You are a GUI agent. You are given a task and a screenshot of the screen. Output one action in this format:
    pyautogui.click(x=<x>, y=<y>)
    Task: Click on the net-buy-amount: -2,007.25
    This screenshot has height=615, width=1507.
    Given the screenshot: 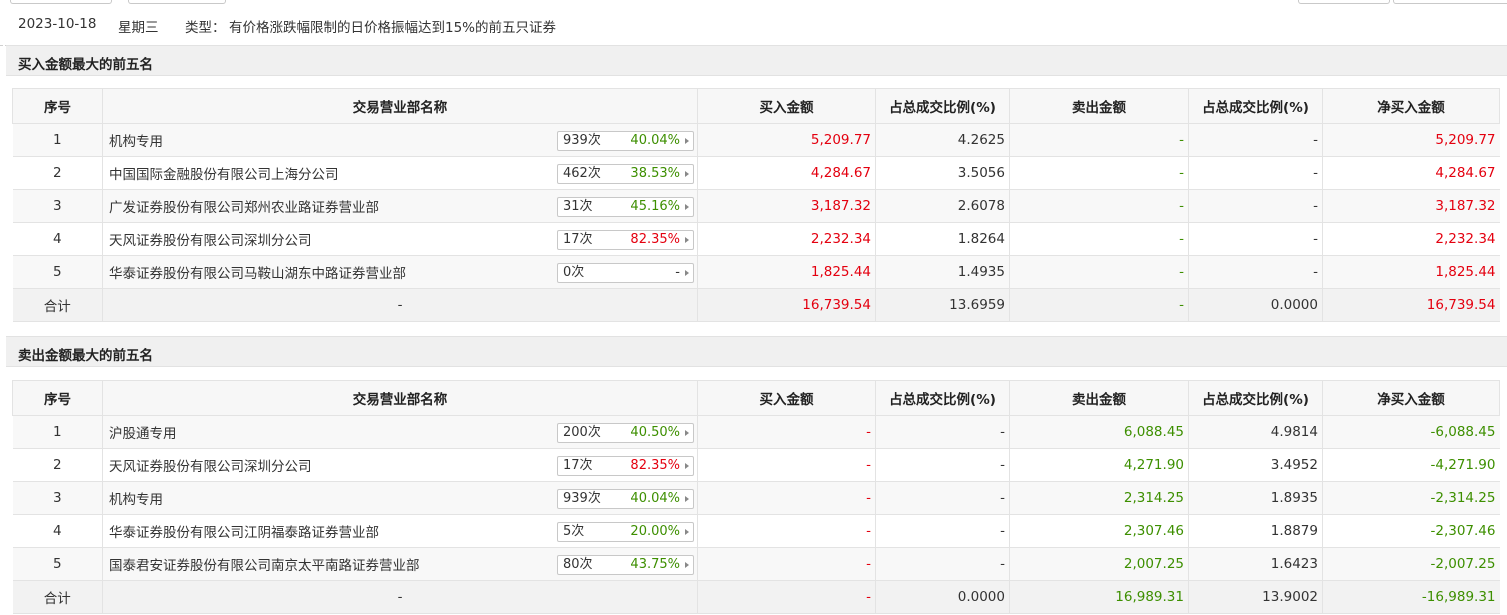 What is the action you would take?
    pyautogui.click(x=1411, y=564)
    